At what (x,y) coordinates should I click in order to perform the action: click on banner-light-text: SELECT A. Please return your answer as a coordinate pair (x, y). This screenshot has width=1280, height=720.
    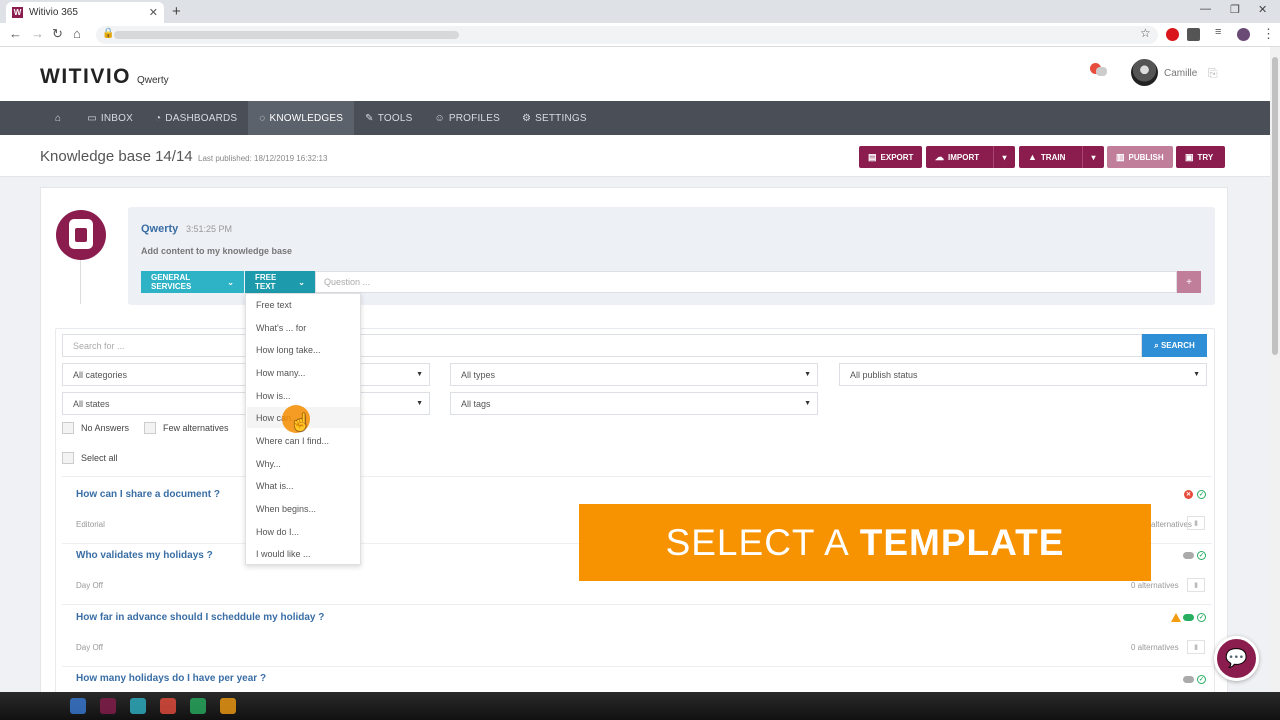
    Looking at the image, I should click on (757, 542).